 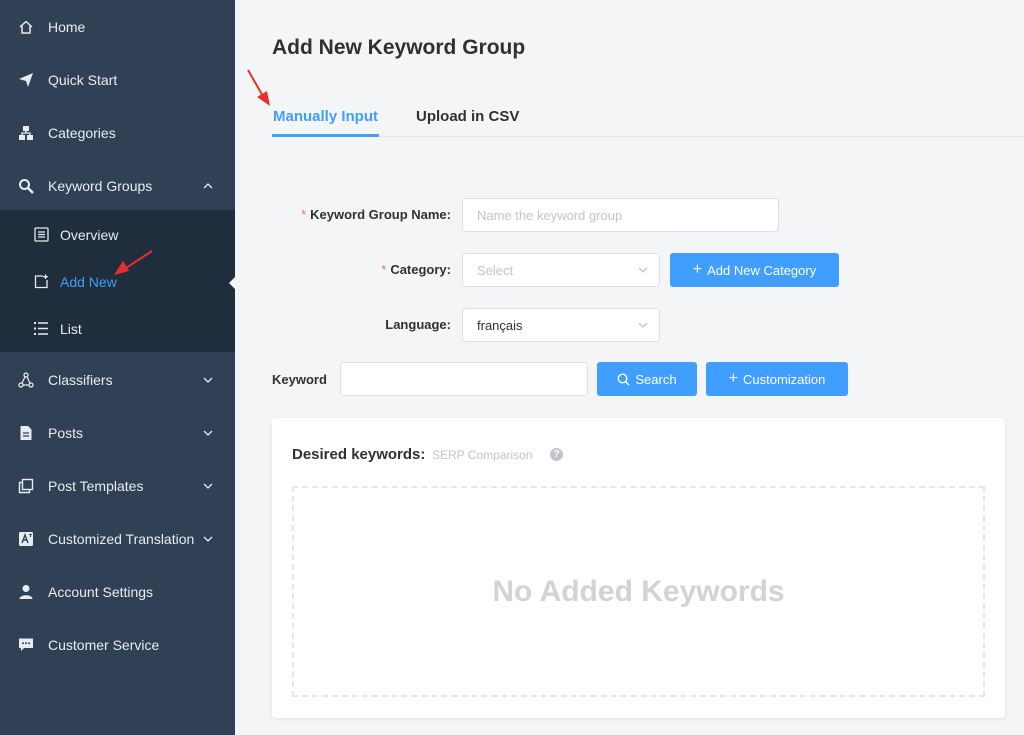 What do you see at coordinates (561, 270) in the screenshot?
I see `category-select: Select` at bounding box center [561, 270].